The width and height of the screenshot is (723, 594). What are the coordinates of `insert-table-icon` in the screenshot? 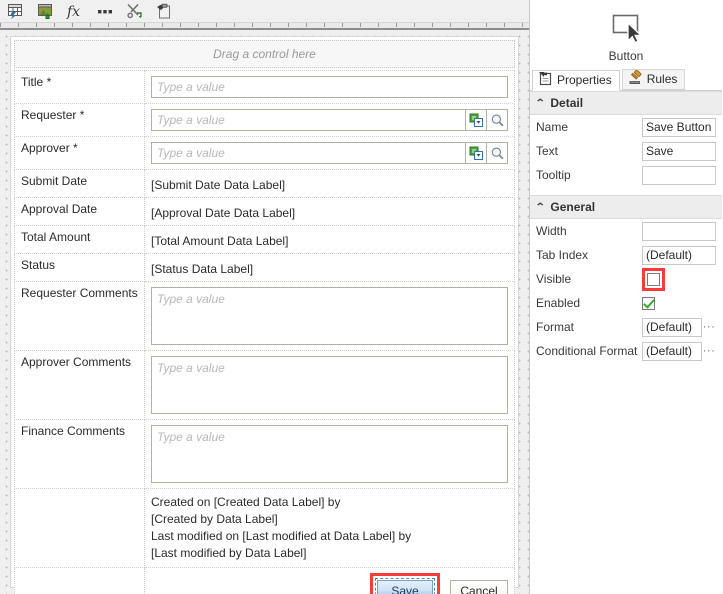 It's located at (15, 11).